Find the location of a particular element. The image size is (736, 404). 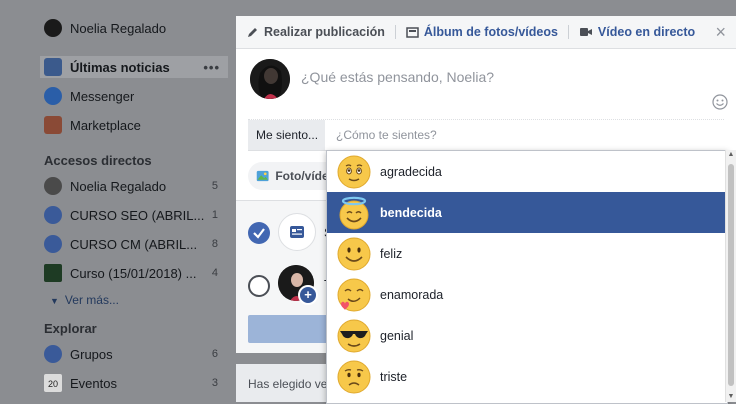

add-story-icon: + is located at coordinates (308, 295).